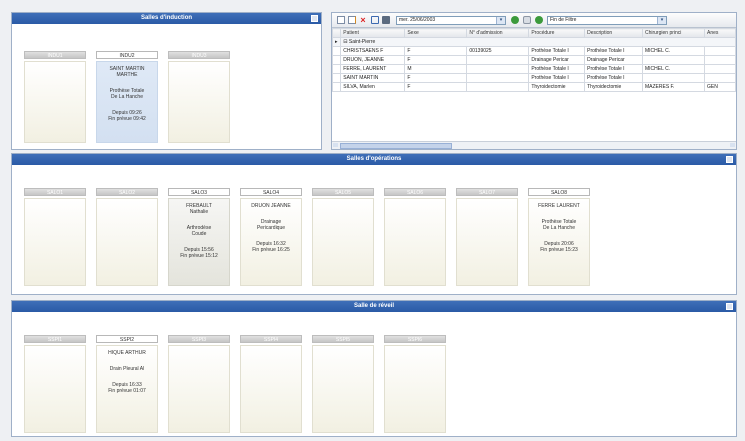 The width and height of the screenshot is (745, 441). What do you see at coordinates (732, 145) in the screenshot?
I see `scroll-right-icon` at bounding box center [732, 145].